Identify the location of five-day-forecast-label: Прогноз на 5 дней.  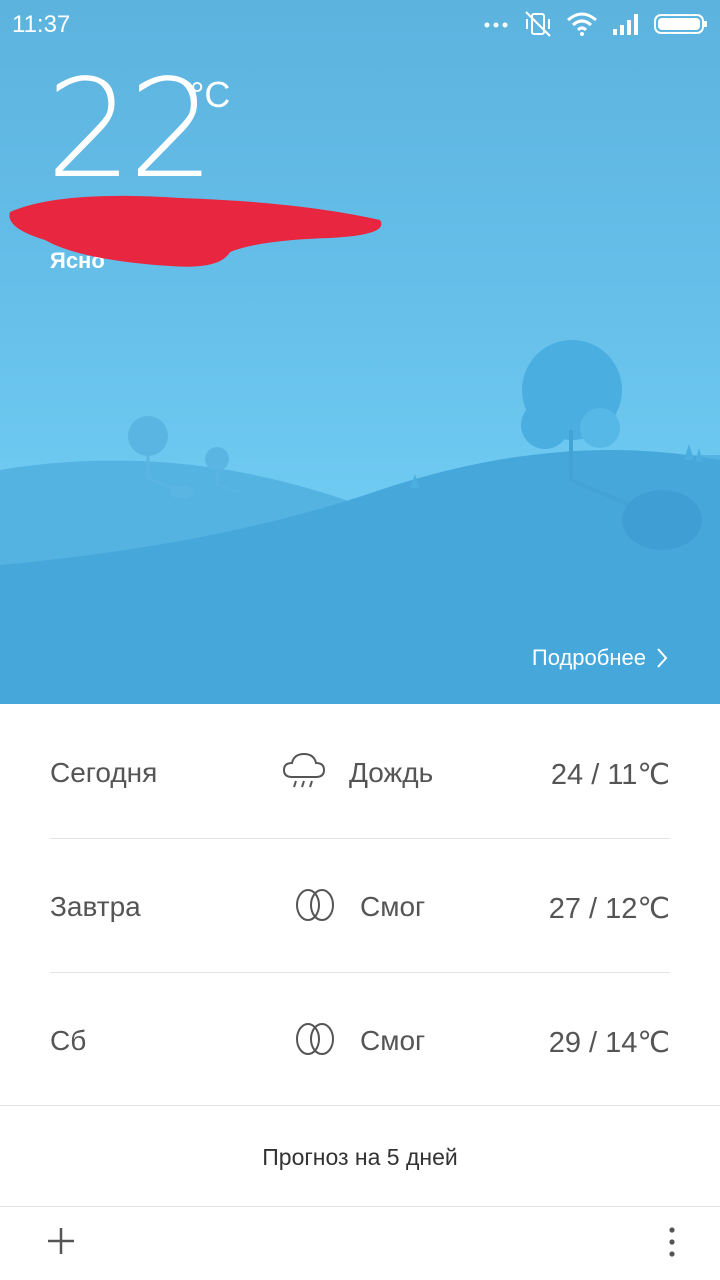
(360, 1157).